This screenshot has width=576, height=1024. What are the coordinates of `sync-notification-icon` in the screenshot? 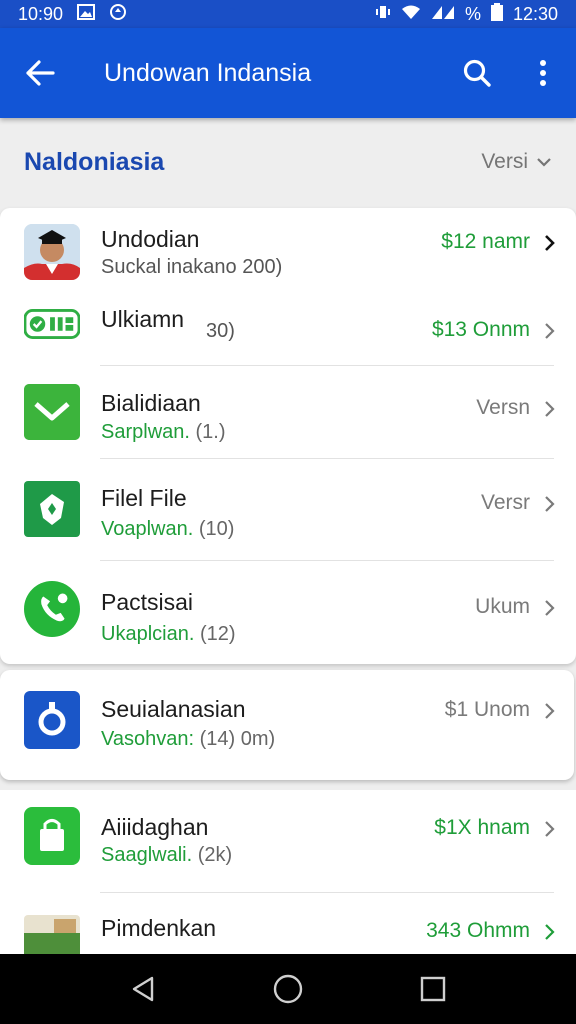 It's located at (118, 14).